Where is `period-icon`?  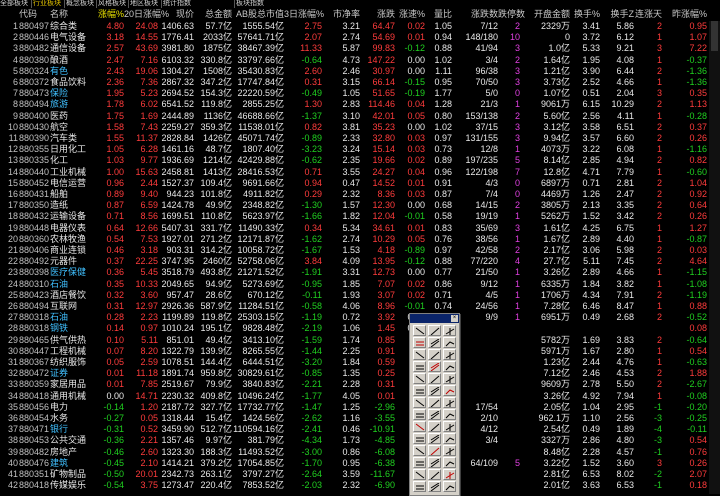
period-icon is located at coordinates (434, 402).